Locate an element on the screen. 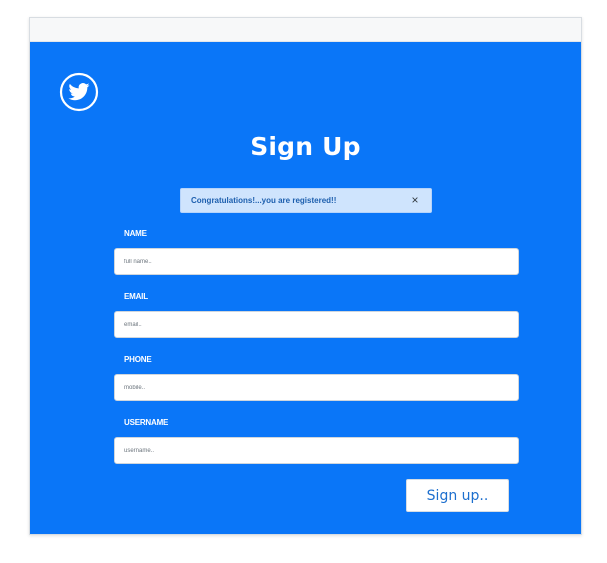  phone-label: PHONE is located at coordinates (138, 359).